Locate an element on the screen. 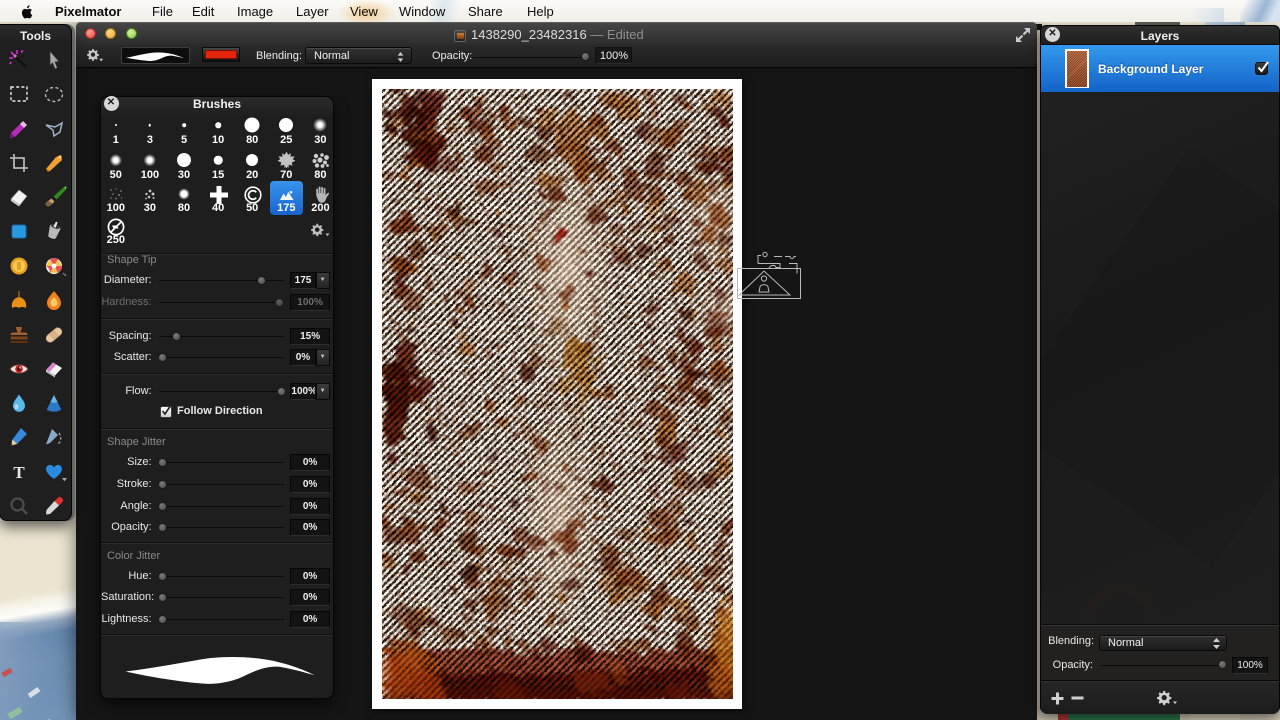 This screenshot has height=720, width=1280. svg-text: T is located at coordinates (19, 472).